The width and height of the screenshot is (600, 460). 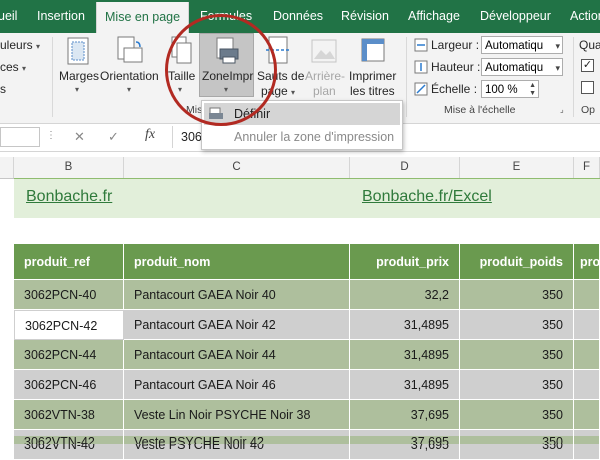 I want to click on gridlines-print-checkbox, so click(x=587, y=87).